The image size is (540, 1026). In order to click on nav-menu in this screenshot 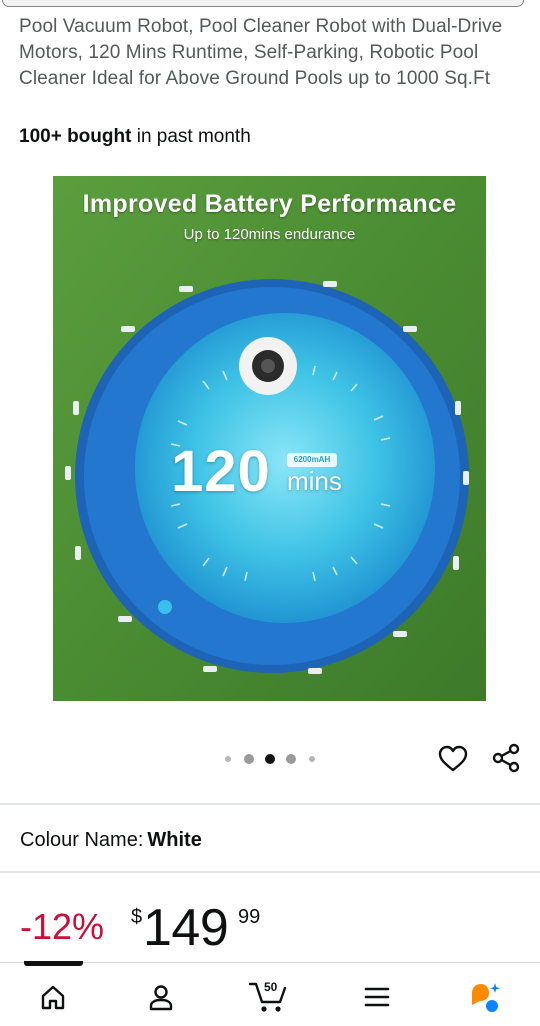, I will do `click(377, 997)`.